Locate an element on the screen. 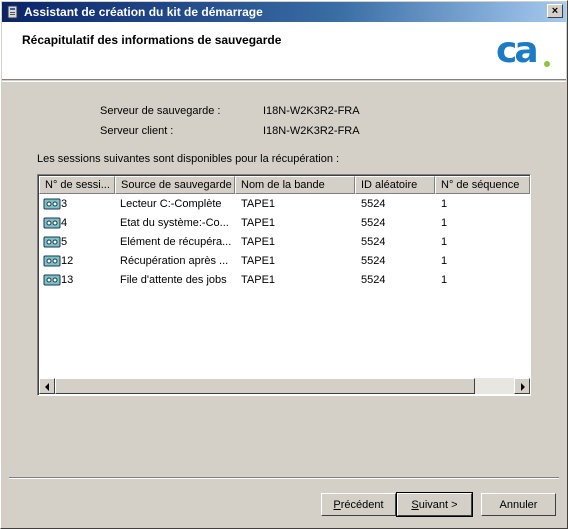 The image size is (568, 529). table-row: 4 Etat du système:-Co... TAPE1 5524 1 is located at coordinates (284, 223).